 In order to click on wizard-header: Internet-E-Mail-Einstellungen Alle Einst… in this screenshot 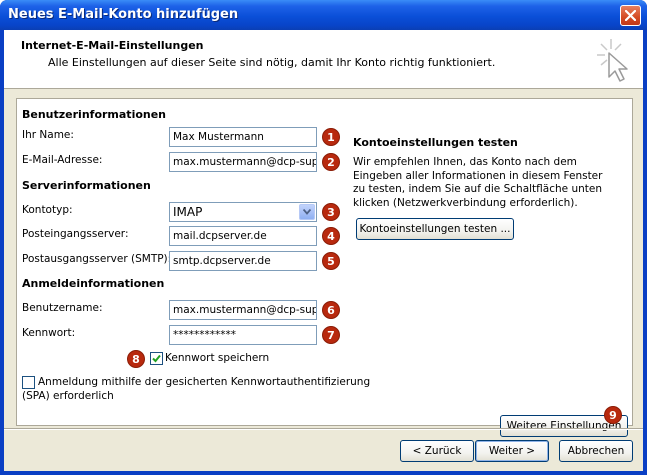, I will do `click(323, 59)`.